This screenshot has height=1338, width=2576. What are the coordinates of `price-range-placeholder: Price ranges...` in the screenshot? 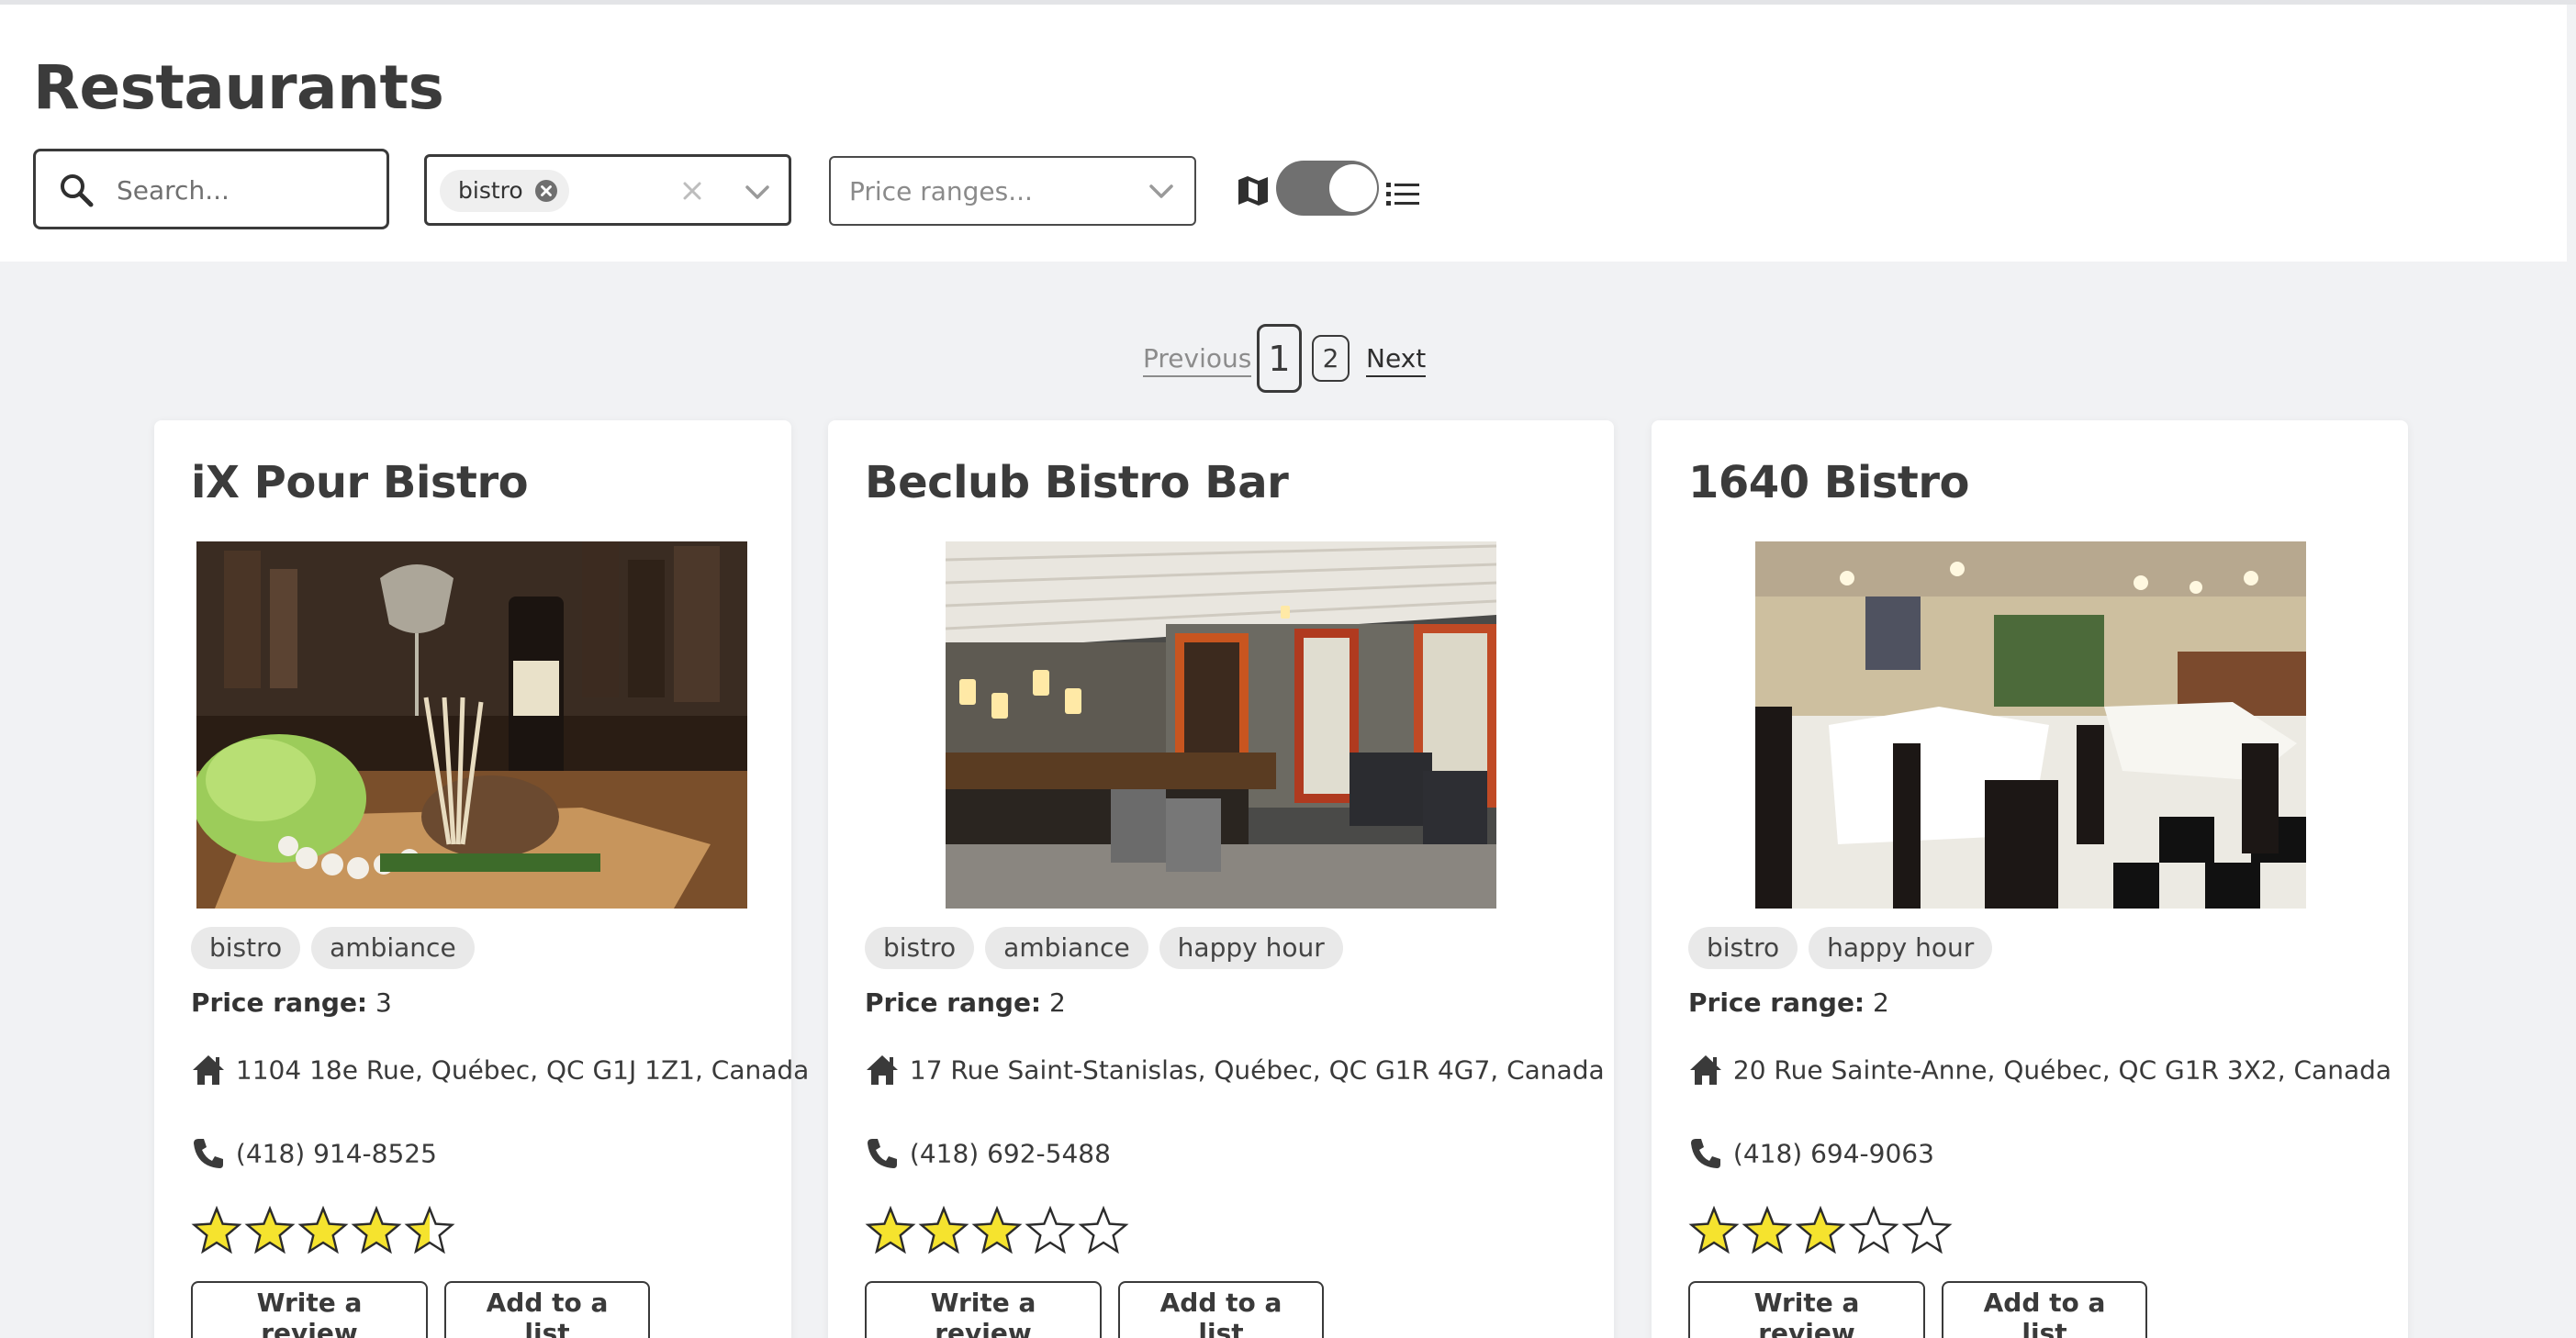 It's located at (941, 191).